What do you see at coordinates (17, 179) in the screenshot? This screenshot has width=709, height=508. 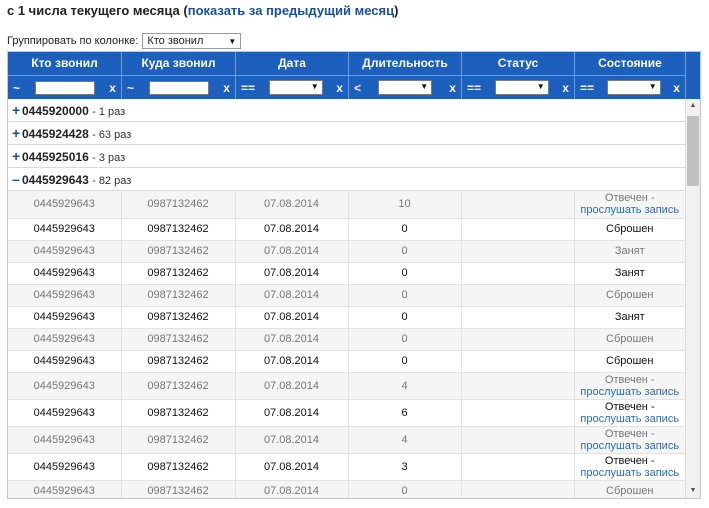 I see `collapse-minus-icon: –` at bounding box center [17, 179].